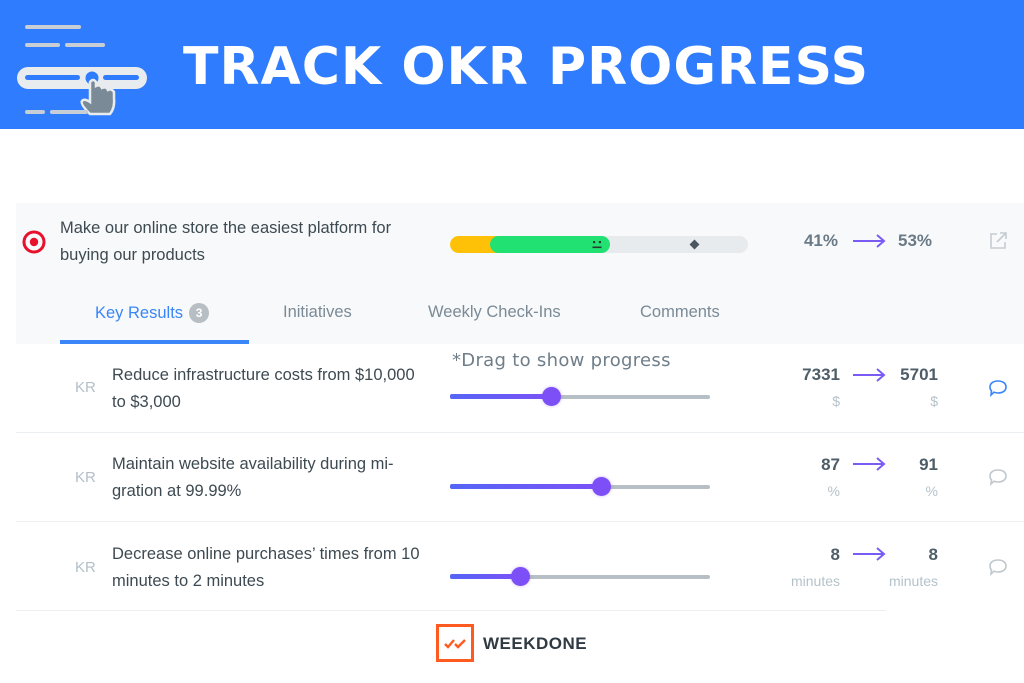  I want to click on tab-initiatives: Initiatives, so click(317, 312).